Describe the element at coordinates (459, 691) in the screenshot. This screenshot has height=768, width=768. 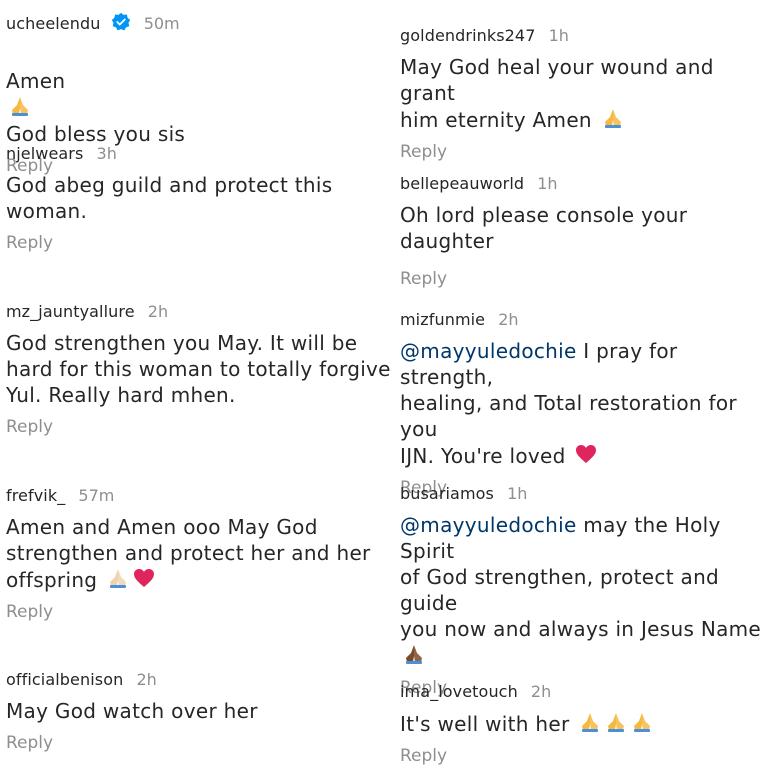
I see `comment-username: ima_lovetouch` at that location.